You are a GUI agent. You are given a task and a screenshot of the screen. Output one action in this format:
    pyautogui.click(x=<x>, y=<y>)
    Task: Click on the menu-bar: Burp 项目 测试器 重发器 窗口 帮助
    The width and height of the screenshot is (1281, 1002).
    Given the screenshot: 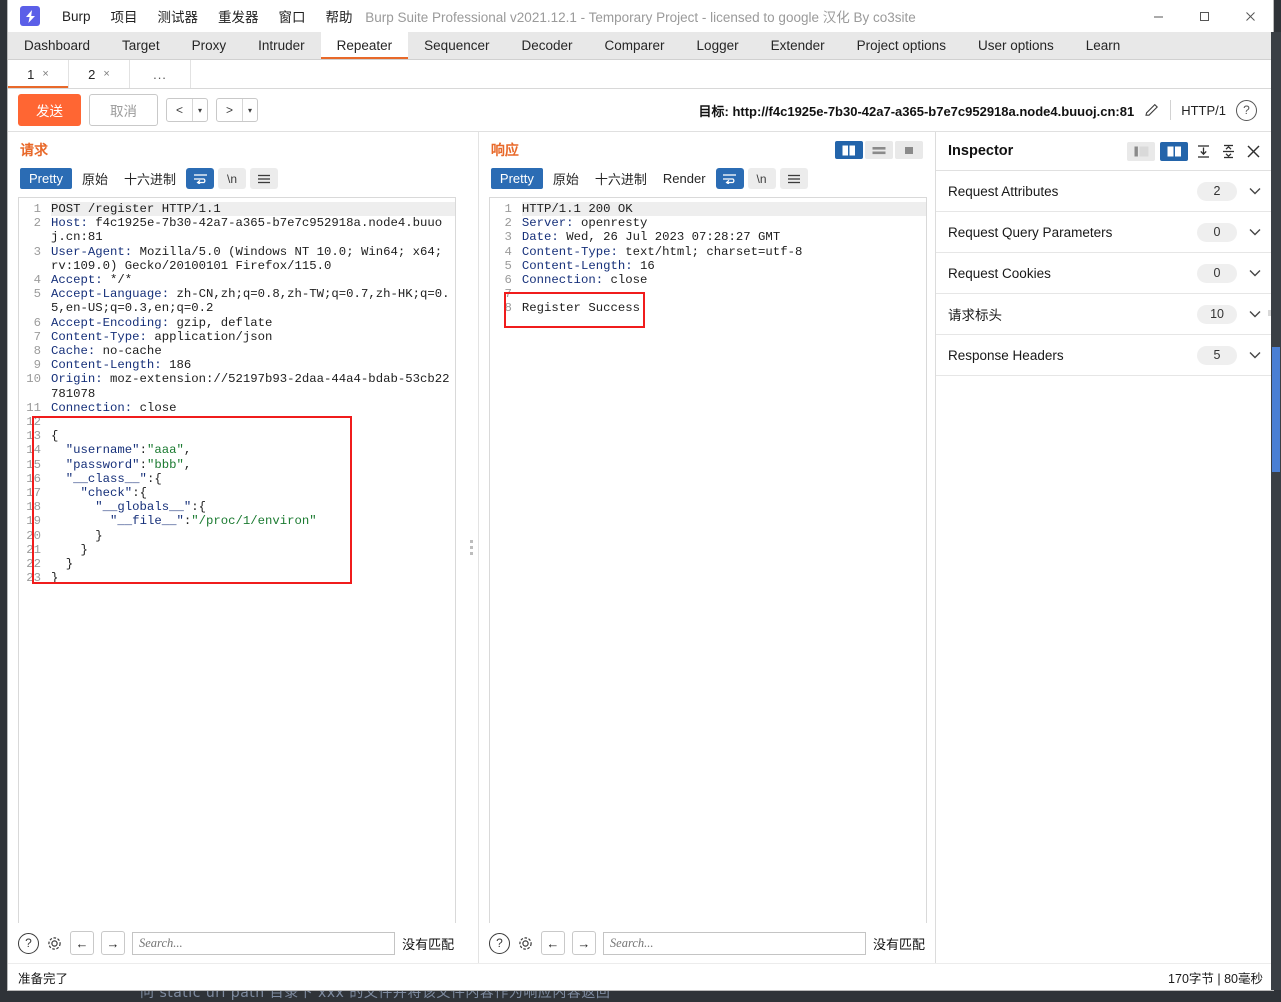 What is the action you would take?
    pyautogui.click(x=207, y=16)
    